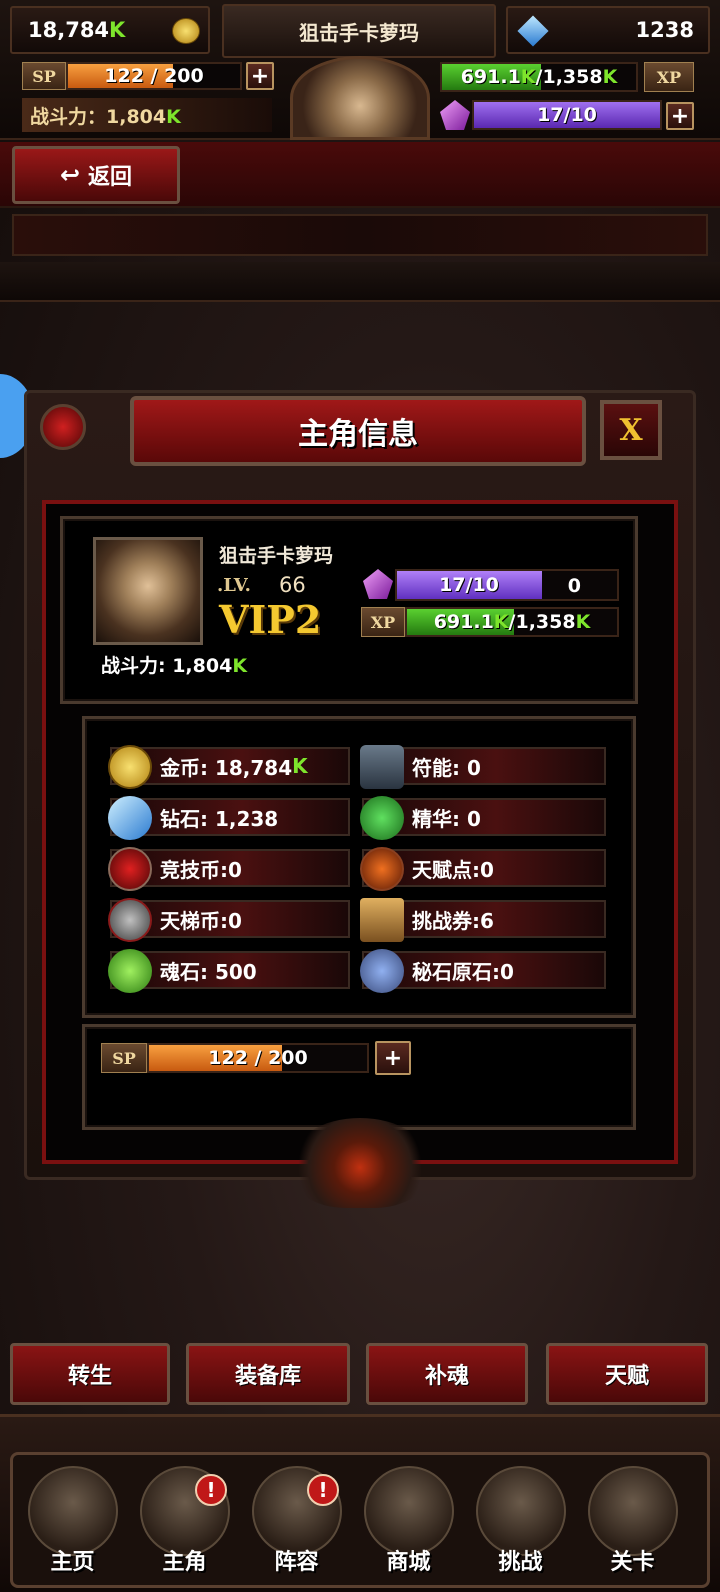 This screenshot has width=720, height=1592. Describe the element at coordinates (490, 77) in the screenshot. I see `xp-value: 691.1` at that location.